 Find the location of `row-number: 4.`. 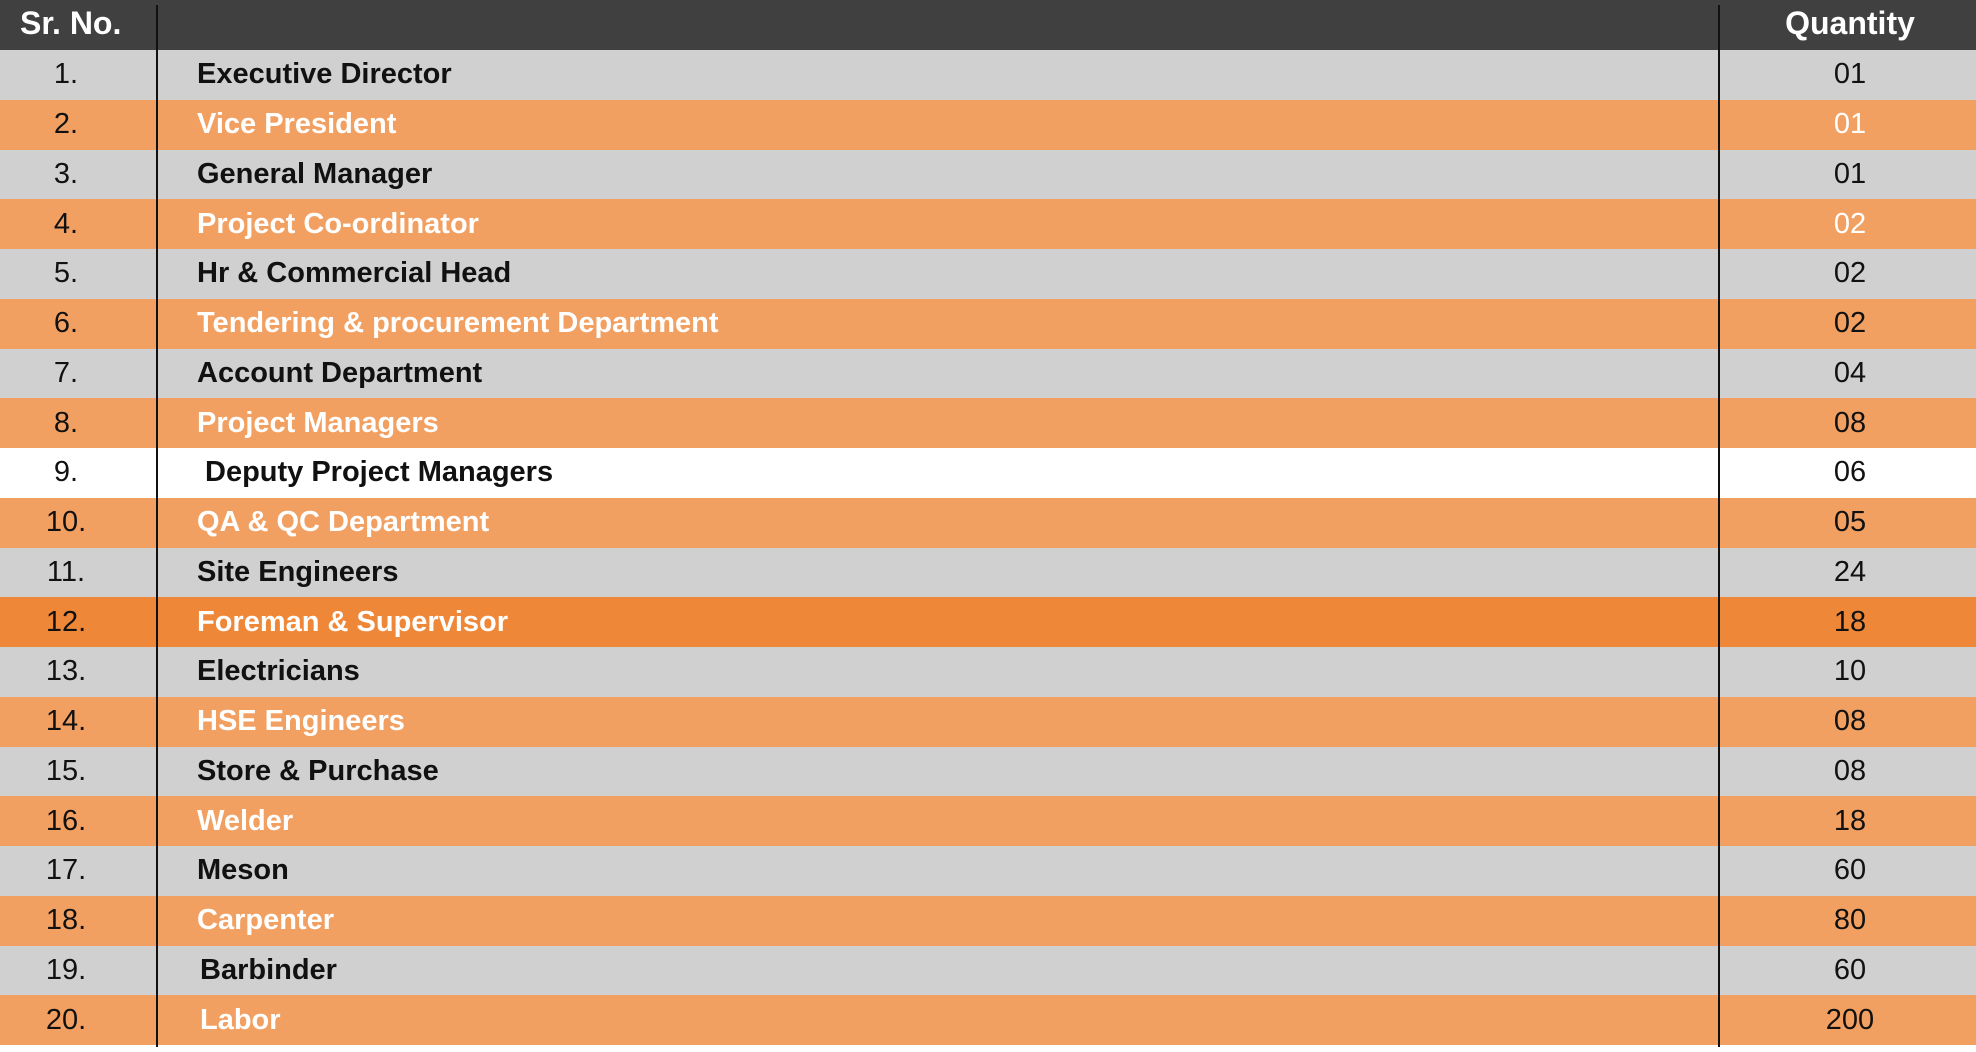

row-number: 4. is located at coordinates (66, 223).